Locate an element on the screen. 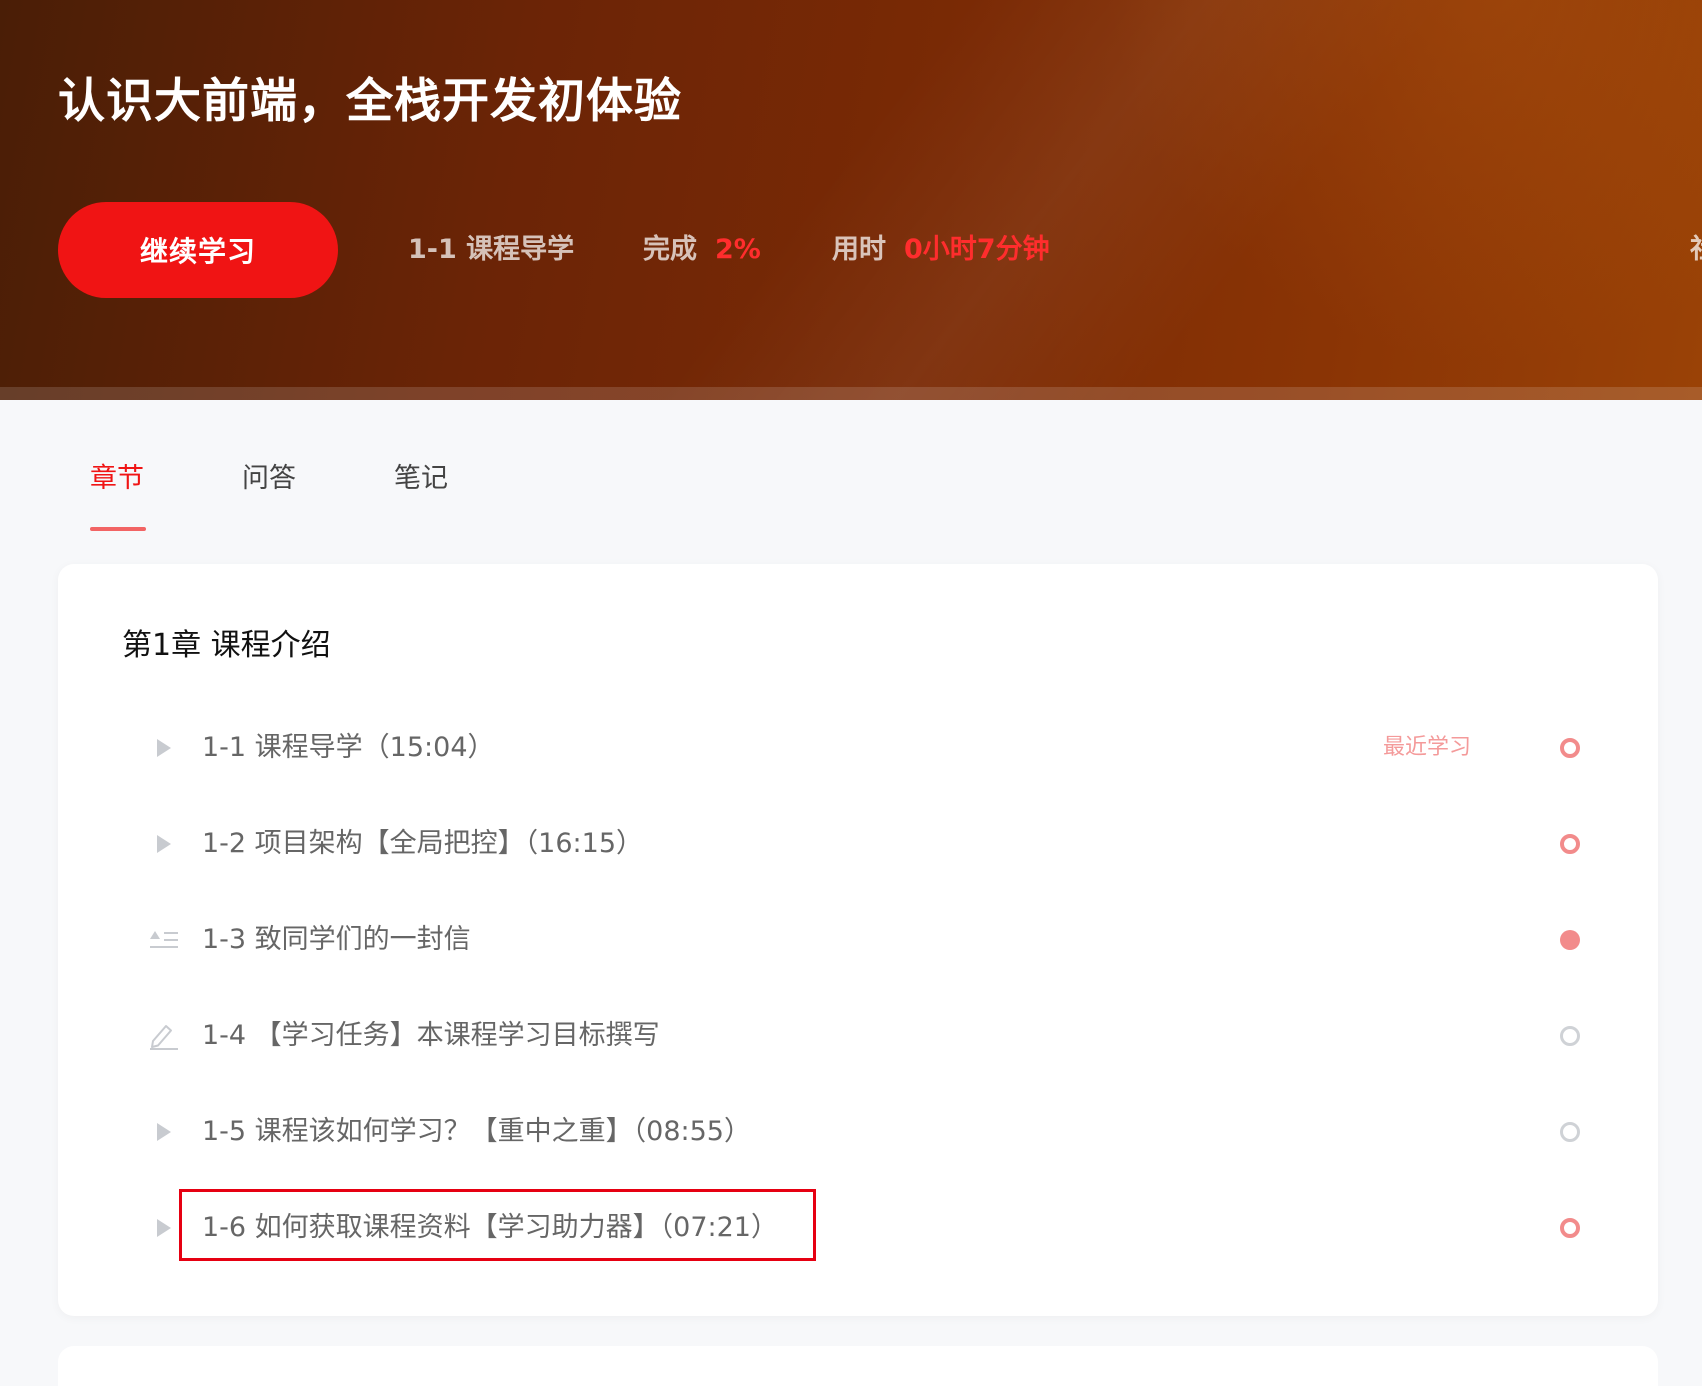 This screenshot has width=1702, height=1386. progress-stat: 完成 2% is located at coordinates (702, 250).